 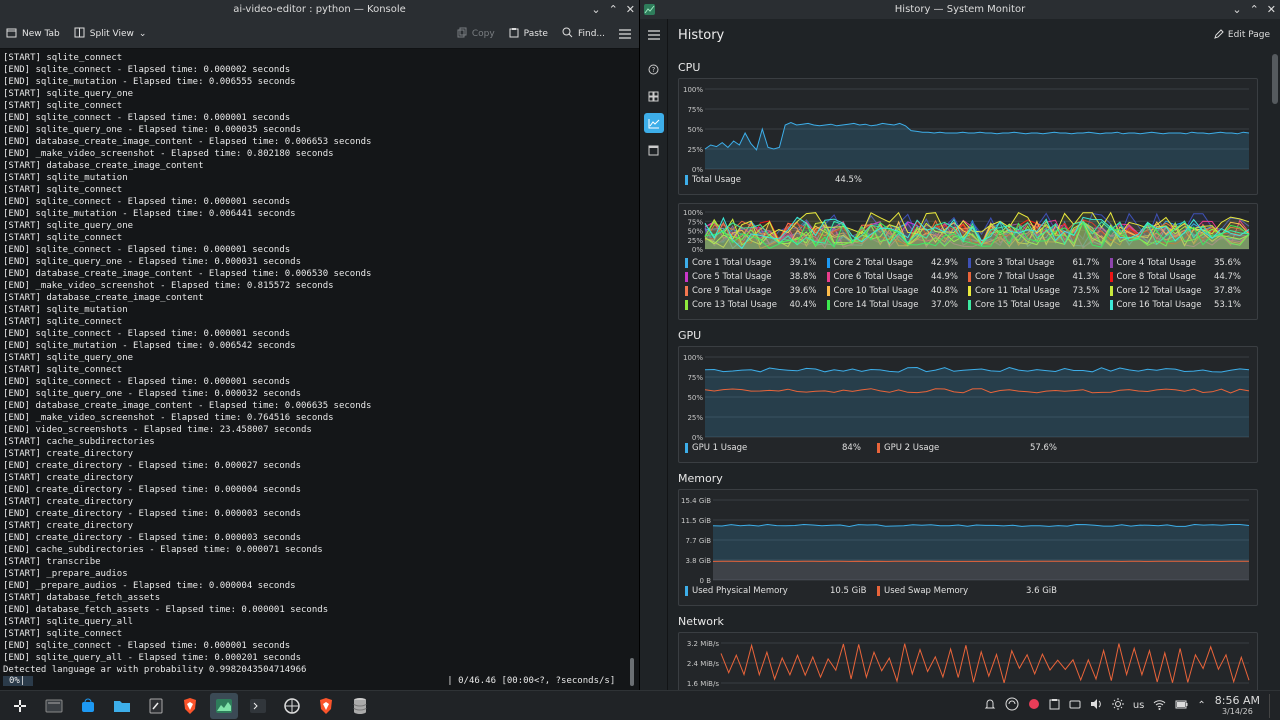 What do you see at coordinates (1227, 277) in the screenshot?
I see `core-value: 44.7%` at bounding box center [1227, 277].